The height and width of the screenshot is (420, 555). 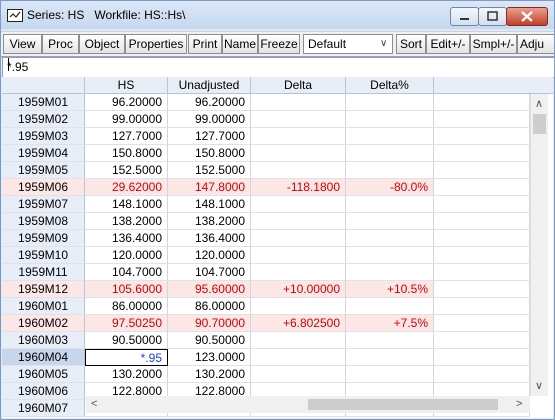 I want to click on row-header: 1959M03, so click(x=43, y=136).